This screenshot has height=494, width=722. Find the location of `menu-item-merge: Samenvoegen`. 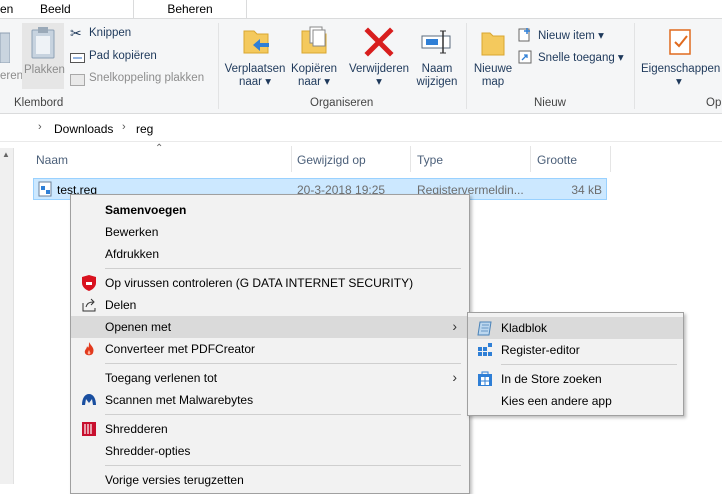

menu-item-merge: Samenvoegen is located at coordinates (270, 210).